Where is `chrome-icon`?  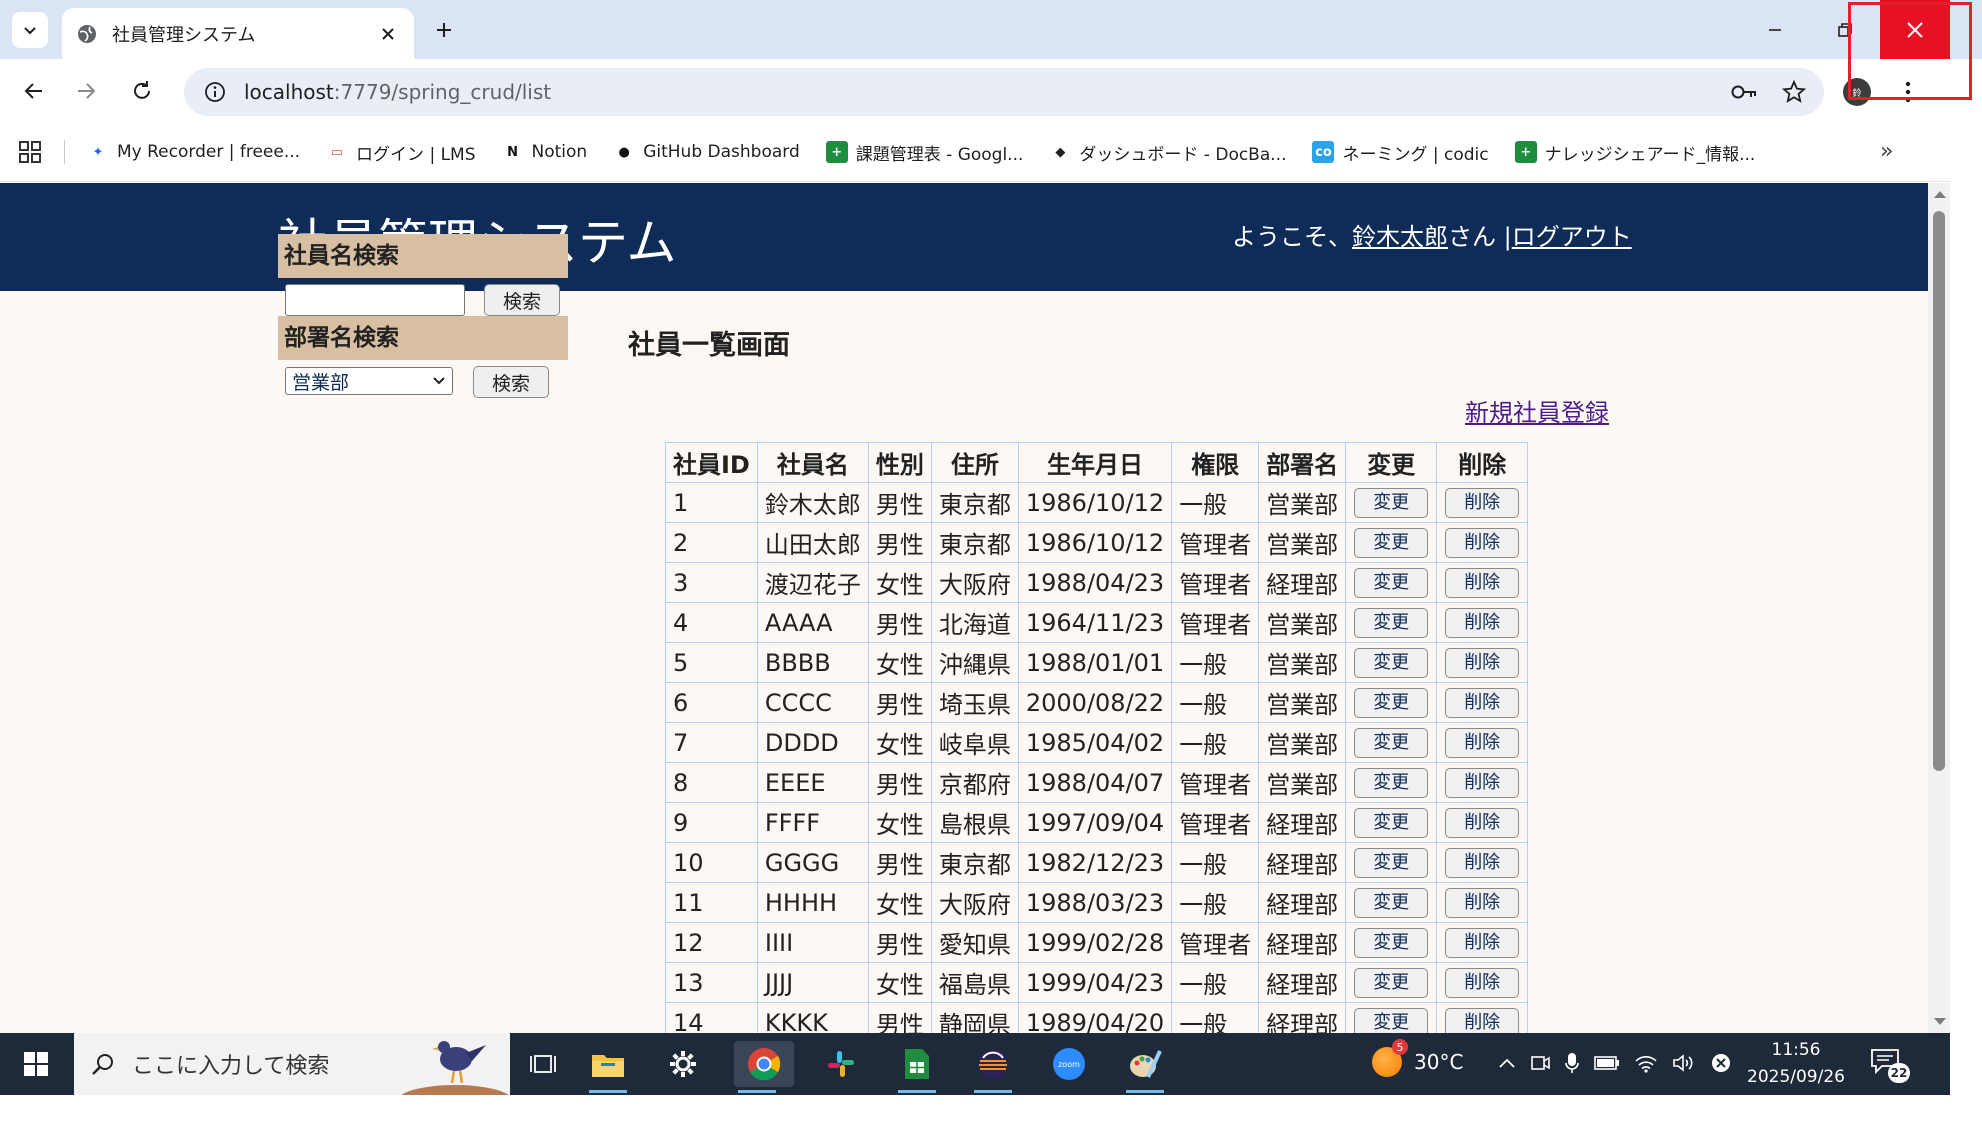
chrome-icon is located at coordinates (764, 1067).